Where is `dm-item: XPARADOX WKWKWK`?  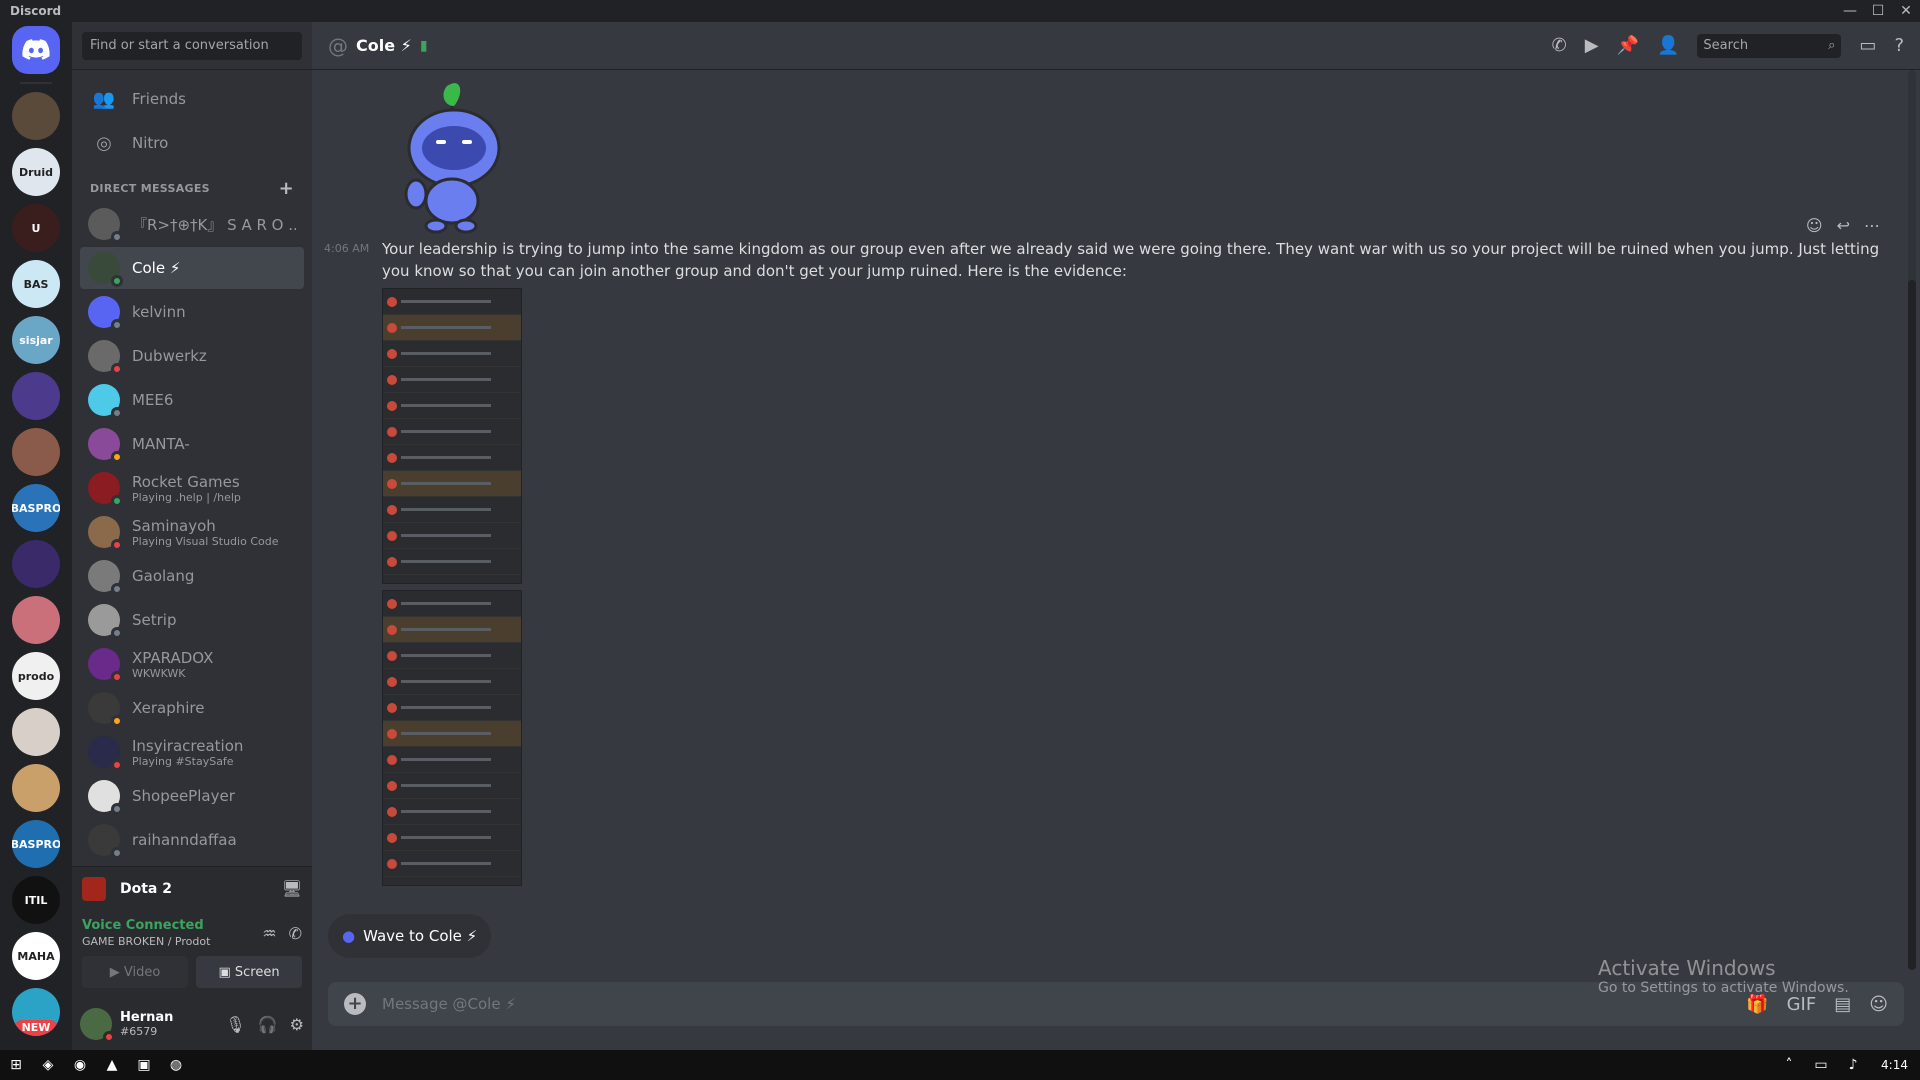
dm-item: XPARADOX WKWKWK is located at coordinates (192, 664).